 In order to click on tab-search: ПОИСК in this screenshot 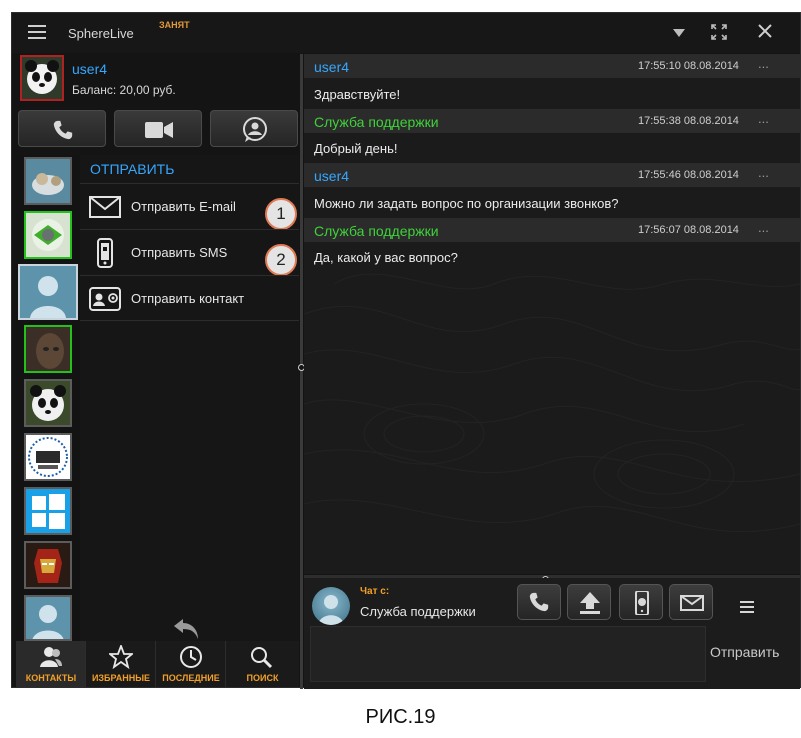, I will do `click(262, 664)`.